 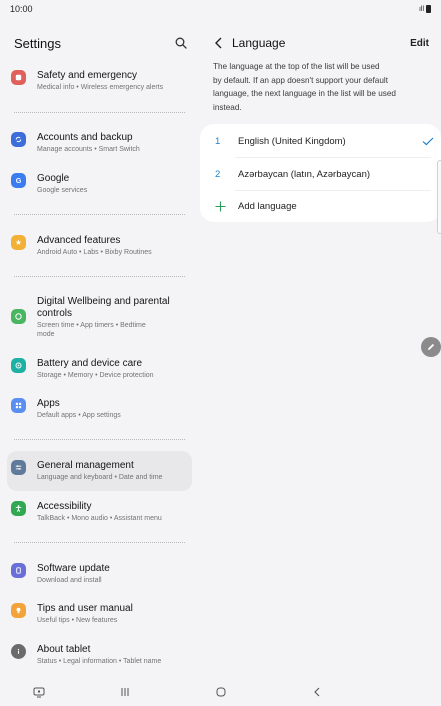 I want to click on page-title: Language, so click(x=259, y=43).